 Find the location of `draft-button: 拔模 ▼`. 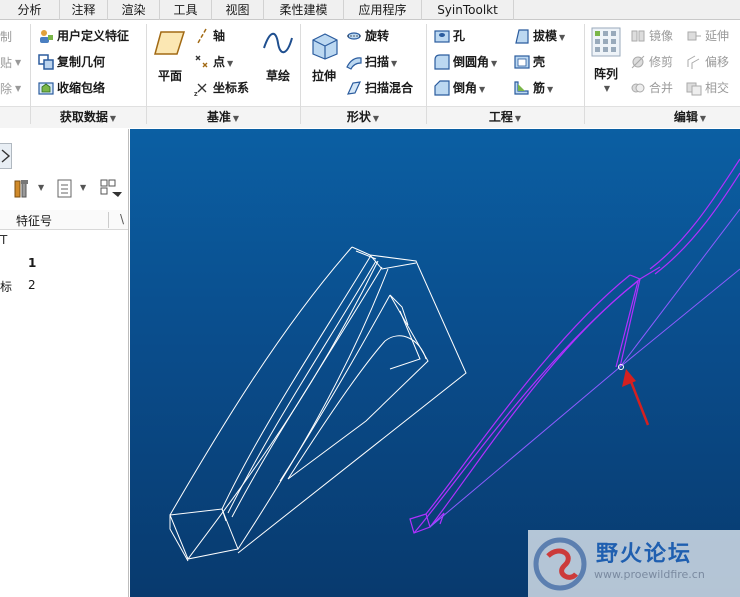

draft-button: 拔模 ▼ is located at coordinates (539, 36).